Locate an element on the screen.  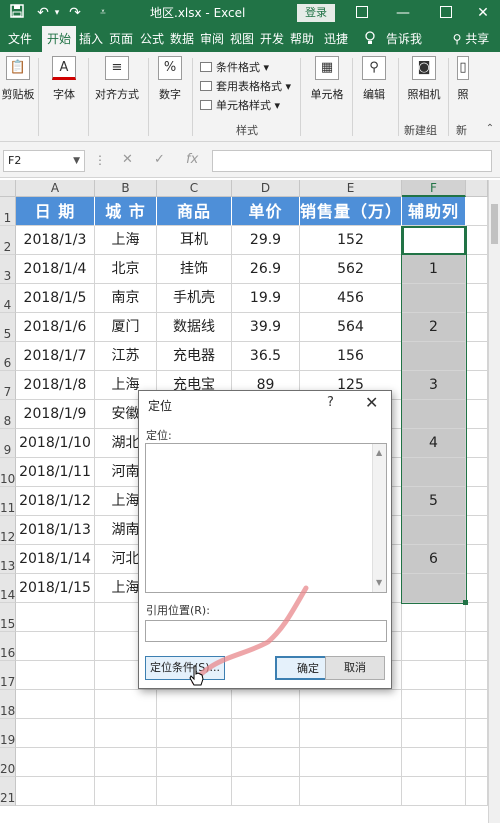
table-cell: 2018/1/6 is located at coordinates (55, 327).